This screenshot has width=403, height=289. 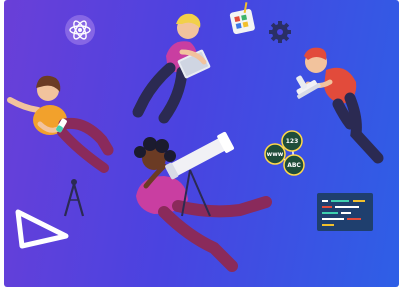 I want to click on atom-icon, so click(x=80, y=30).